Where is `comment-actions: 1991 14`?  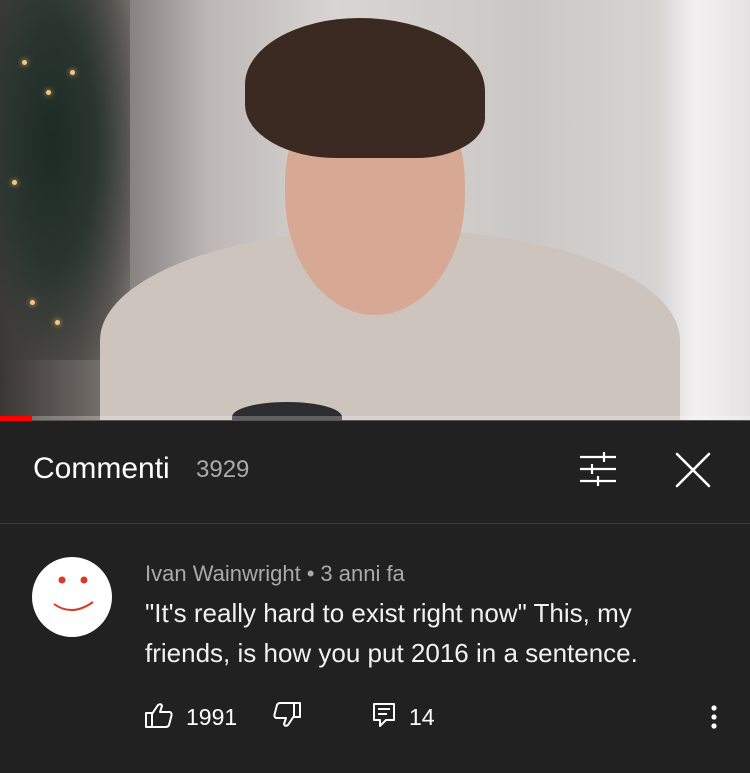 comment-actions: 1991 14 is located at coordinates (375, 717).